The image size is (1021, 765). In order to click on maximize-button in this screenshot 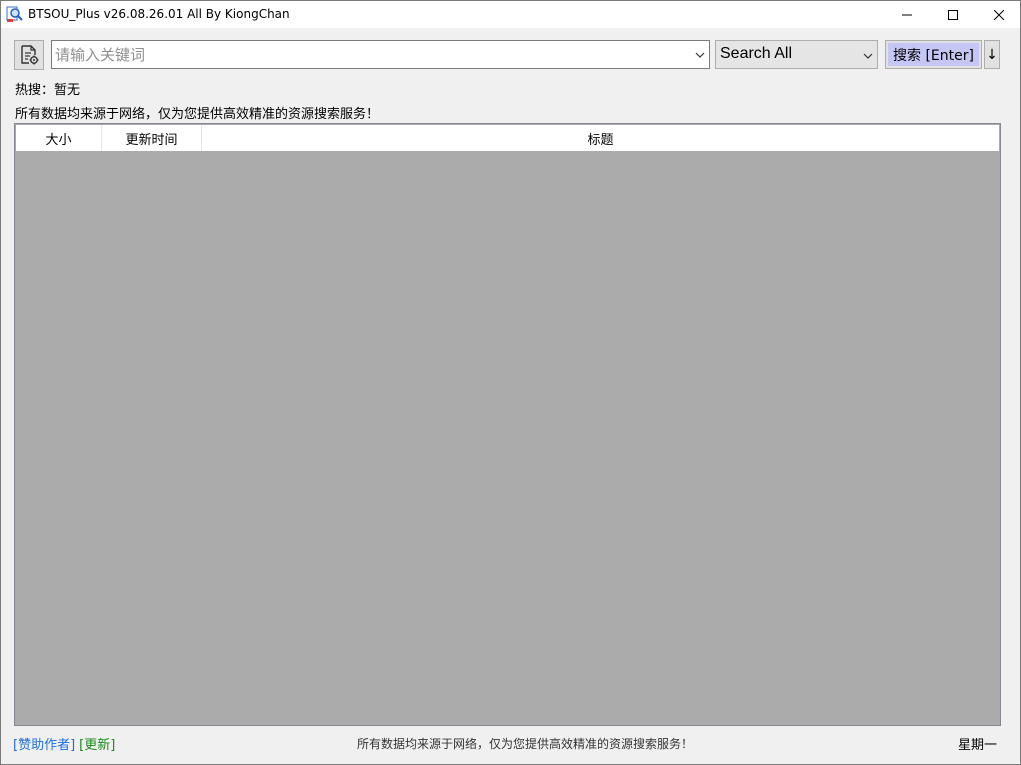, I will do `click(953, 14)`.